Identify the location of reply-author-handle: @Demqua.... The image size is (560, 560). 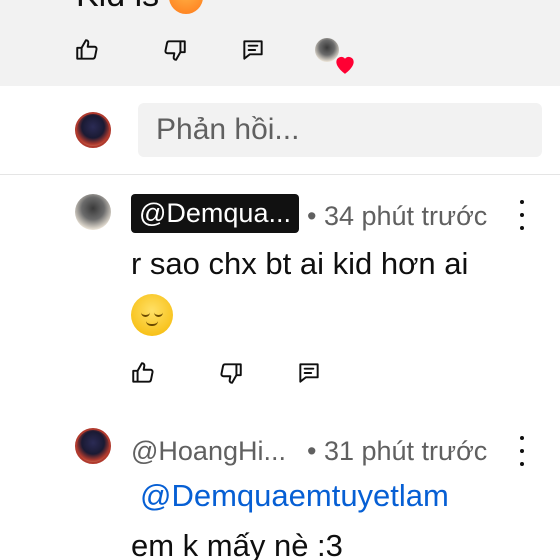
(215, 213).